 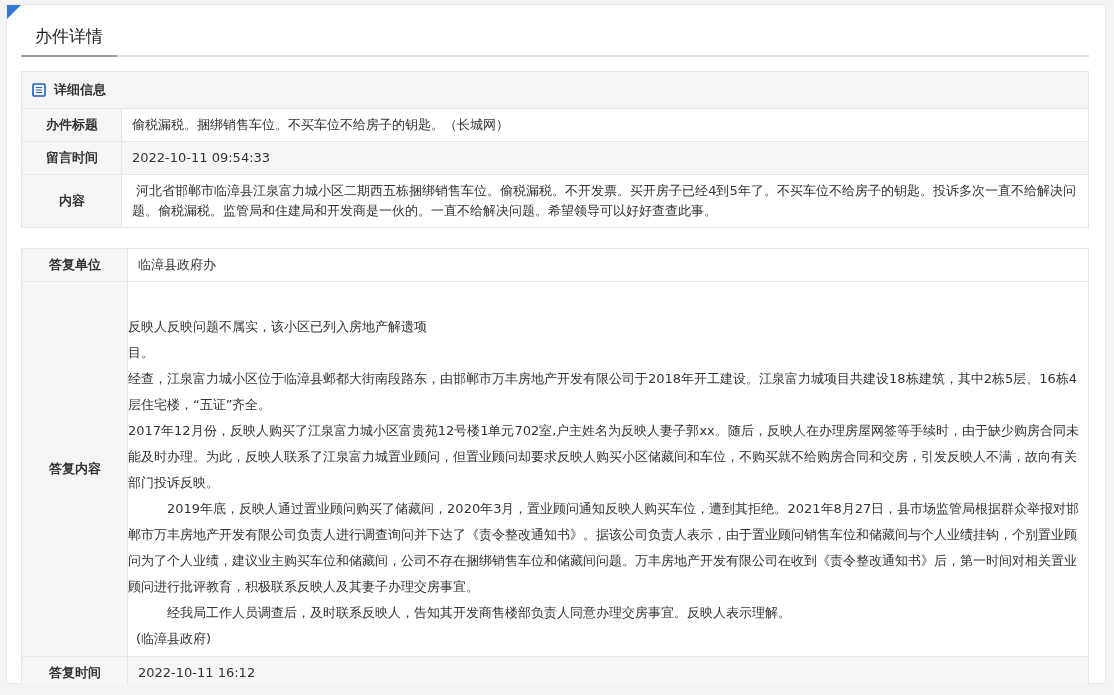 I want to click on corner-marker, so click(x=14, y=12).